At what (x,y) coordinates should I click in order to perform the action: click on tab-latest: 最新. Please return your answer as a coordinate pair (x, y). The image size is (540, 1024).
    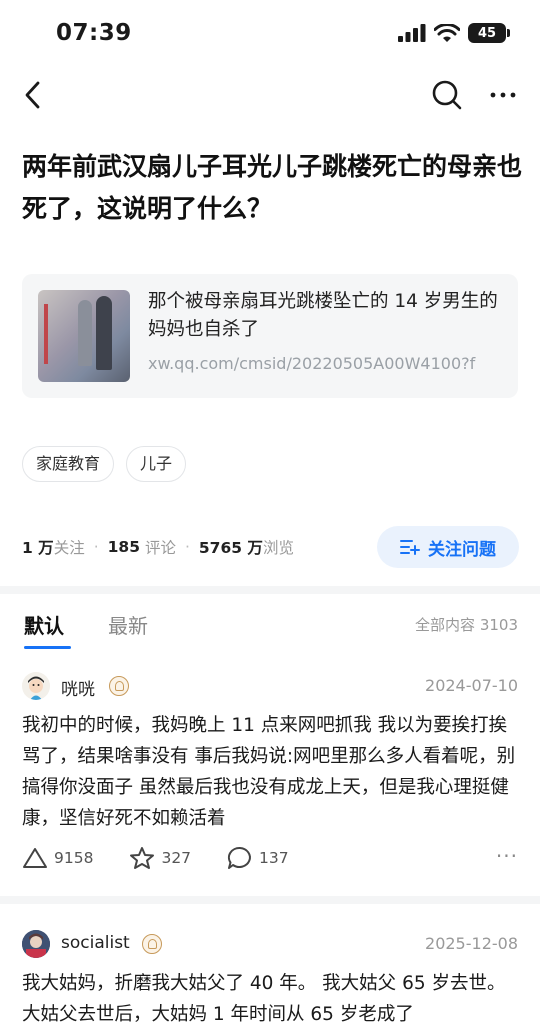
    Looking at the image, I should click on (128, 624).